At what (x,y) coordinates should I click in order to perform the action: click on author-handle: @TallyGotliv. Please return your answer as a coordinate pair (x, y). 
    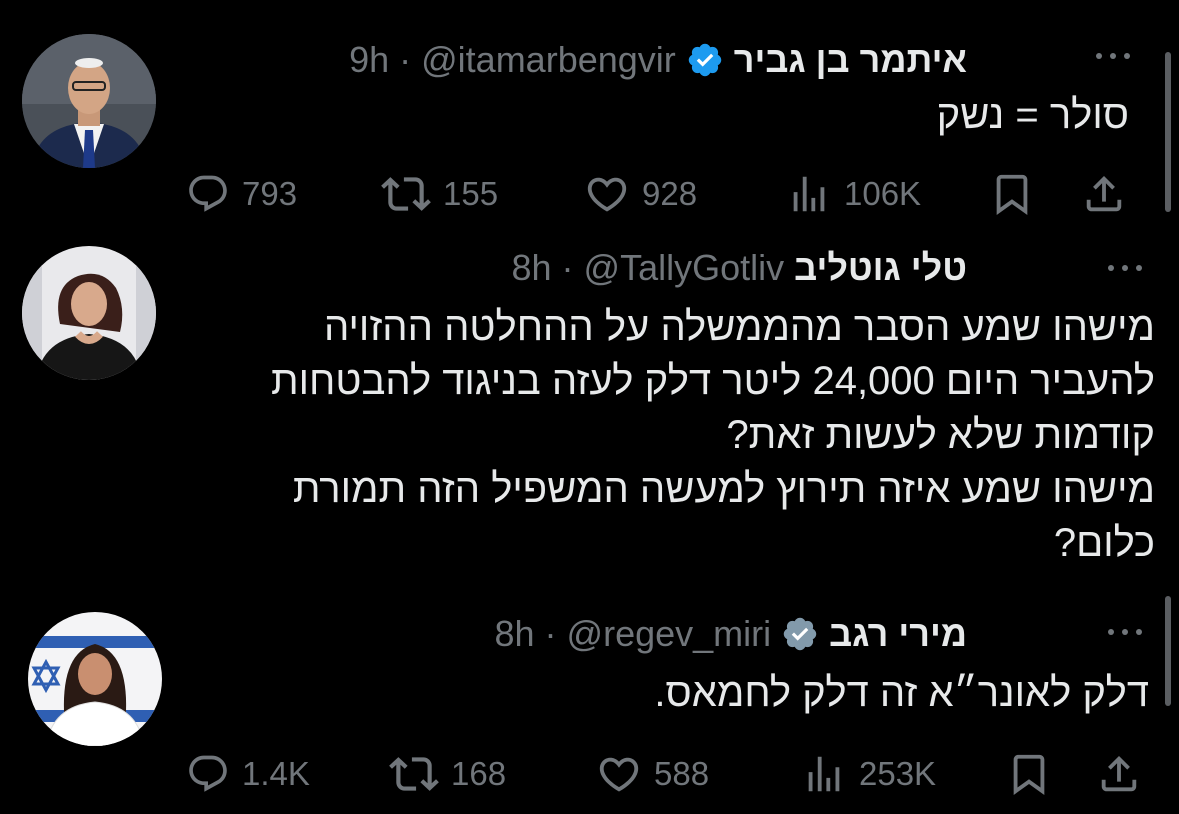
    Looking at the image, I should click on (684, 268).